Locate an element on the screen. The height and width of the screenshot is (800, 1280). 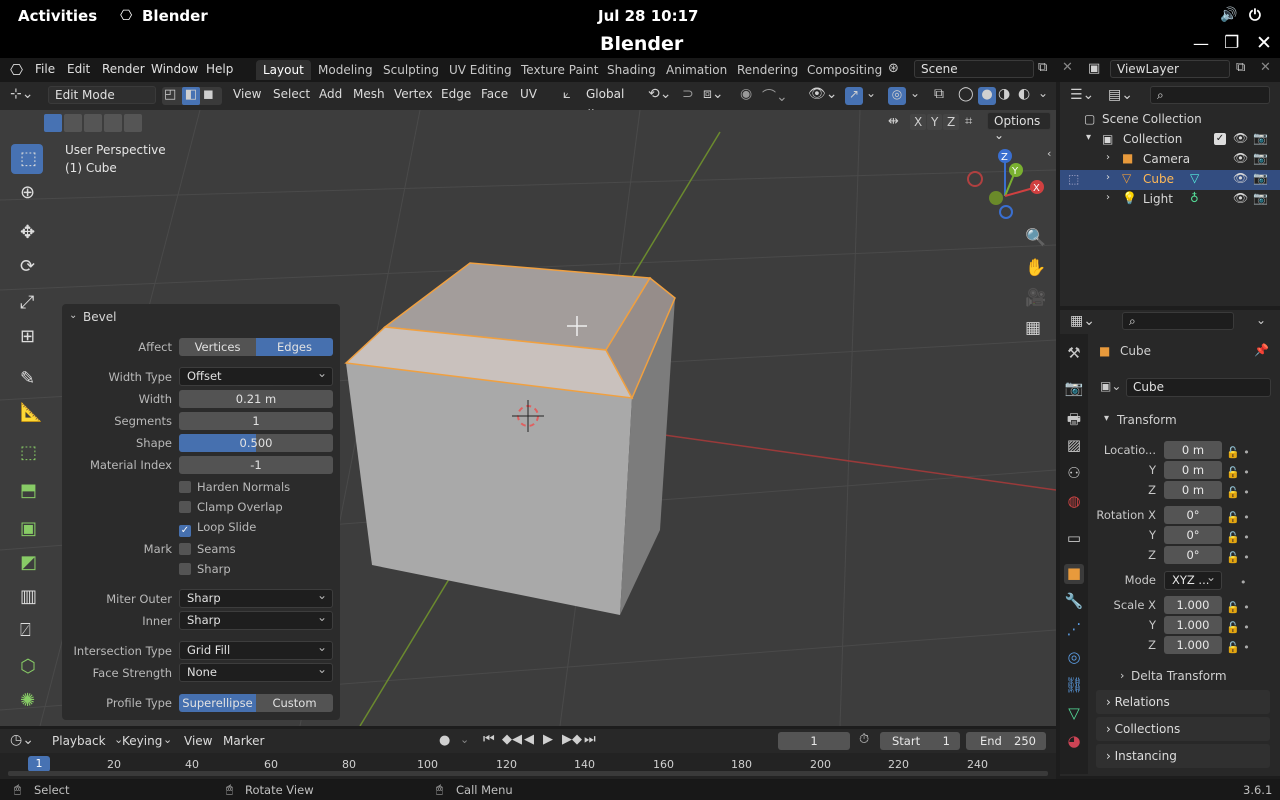
rotation-x: 0° is located at coordinates (1193, 515).